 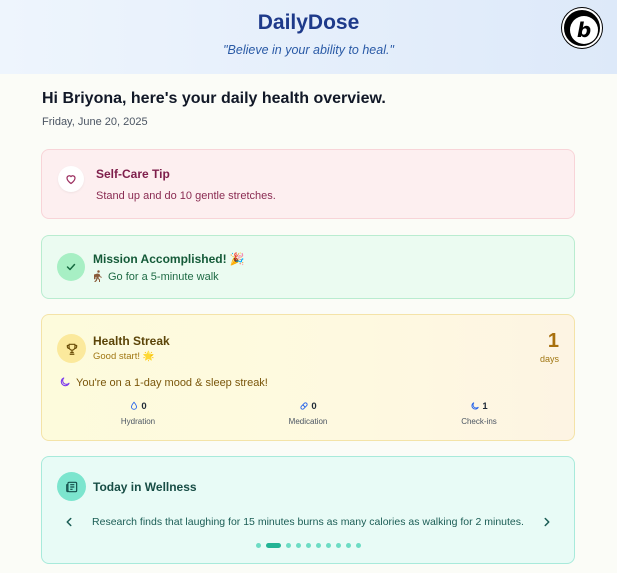 What do you see at coordinates (479, 413) in the screenshot?
I see `check-ins-stat: 1 Check-ins` at bounding box center [479, 413].